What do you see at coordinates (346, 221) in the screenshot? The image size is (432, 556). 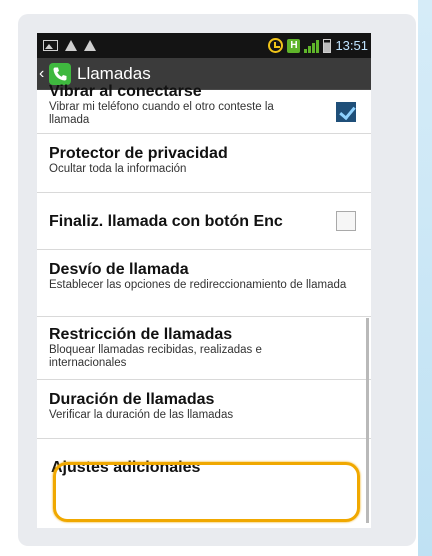 I see `end-call-checkbox` at bounding box center [346, 221].